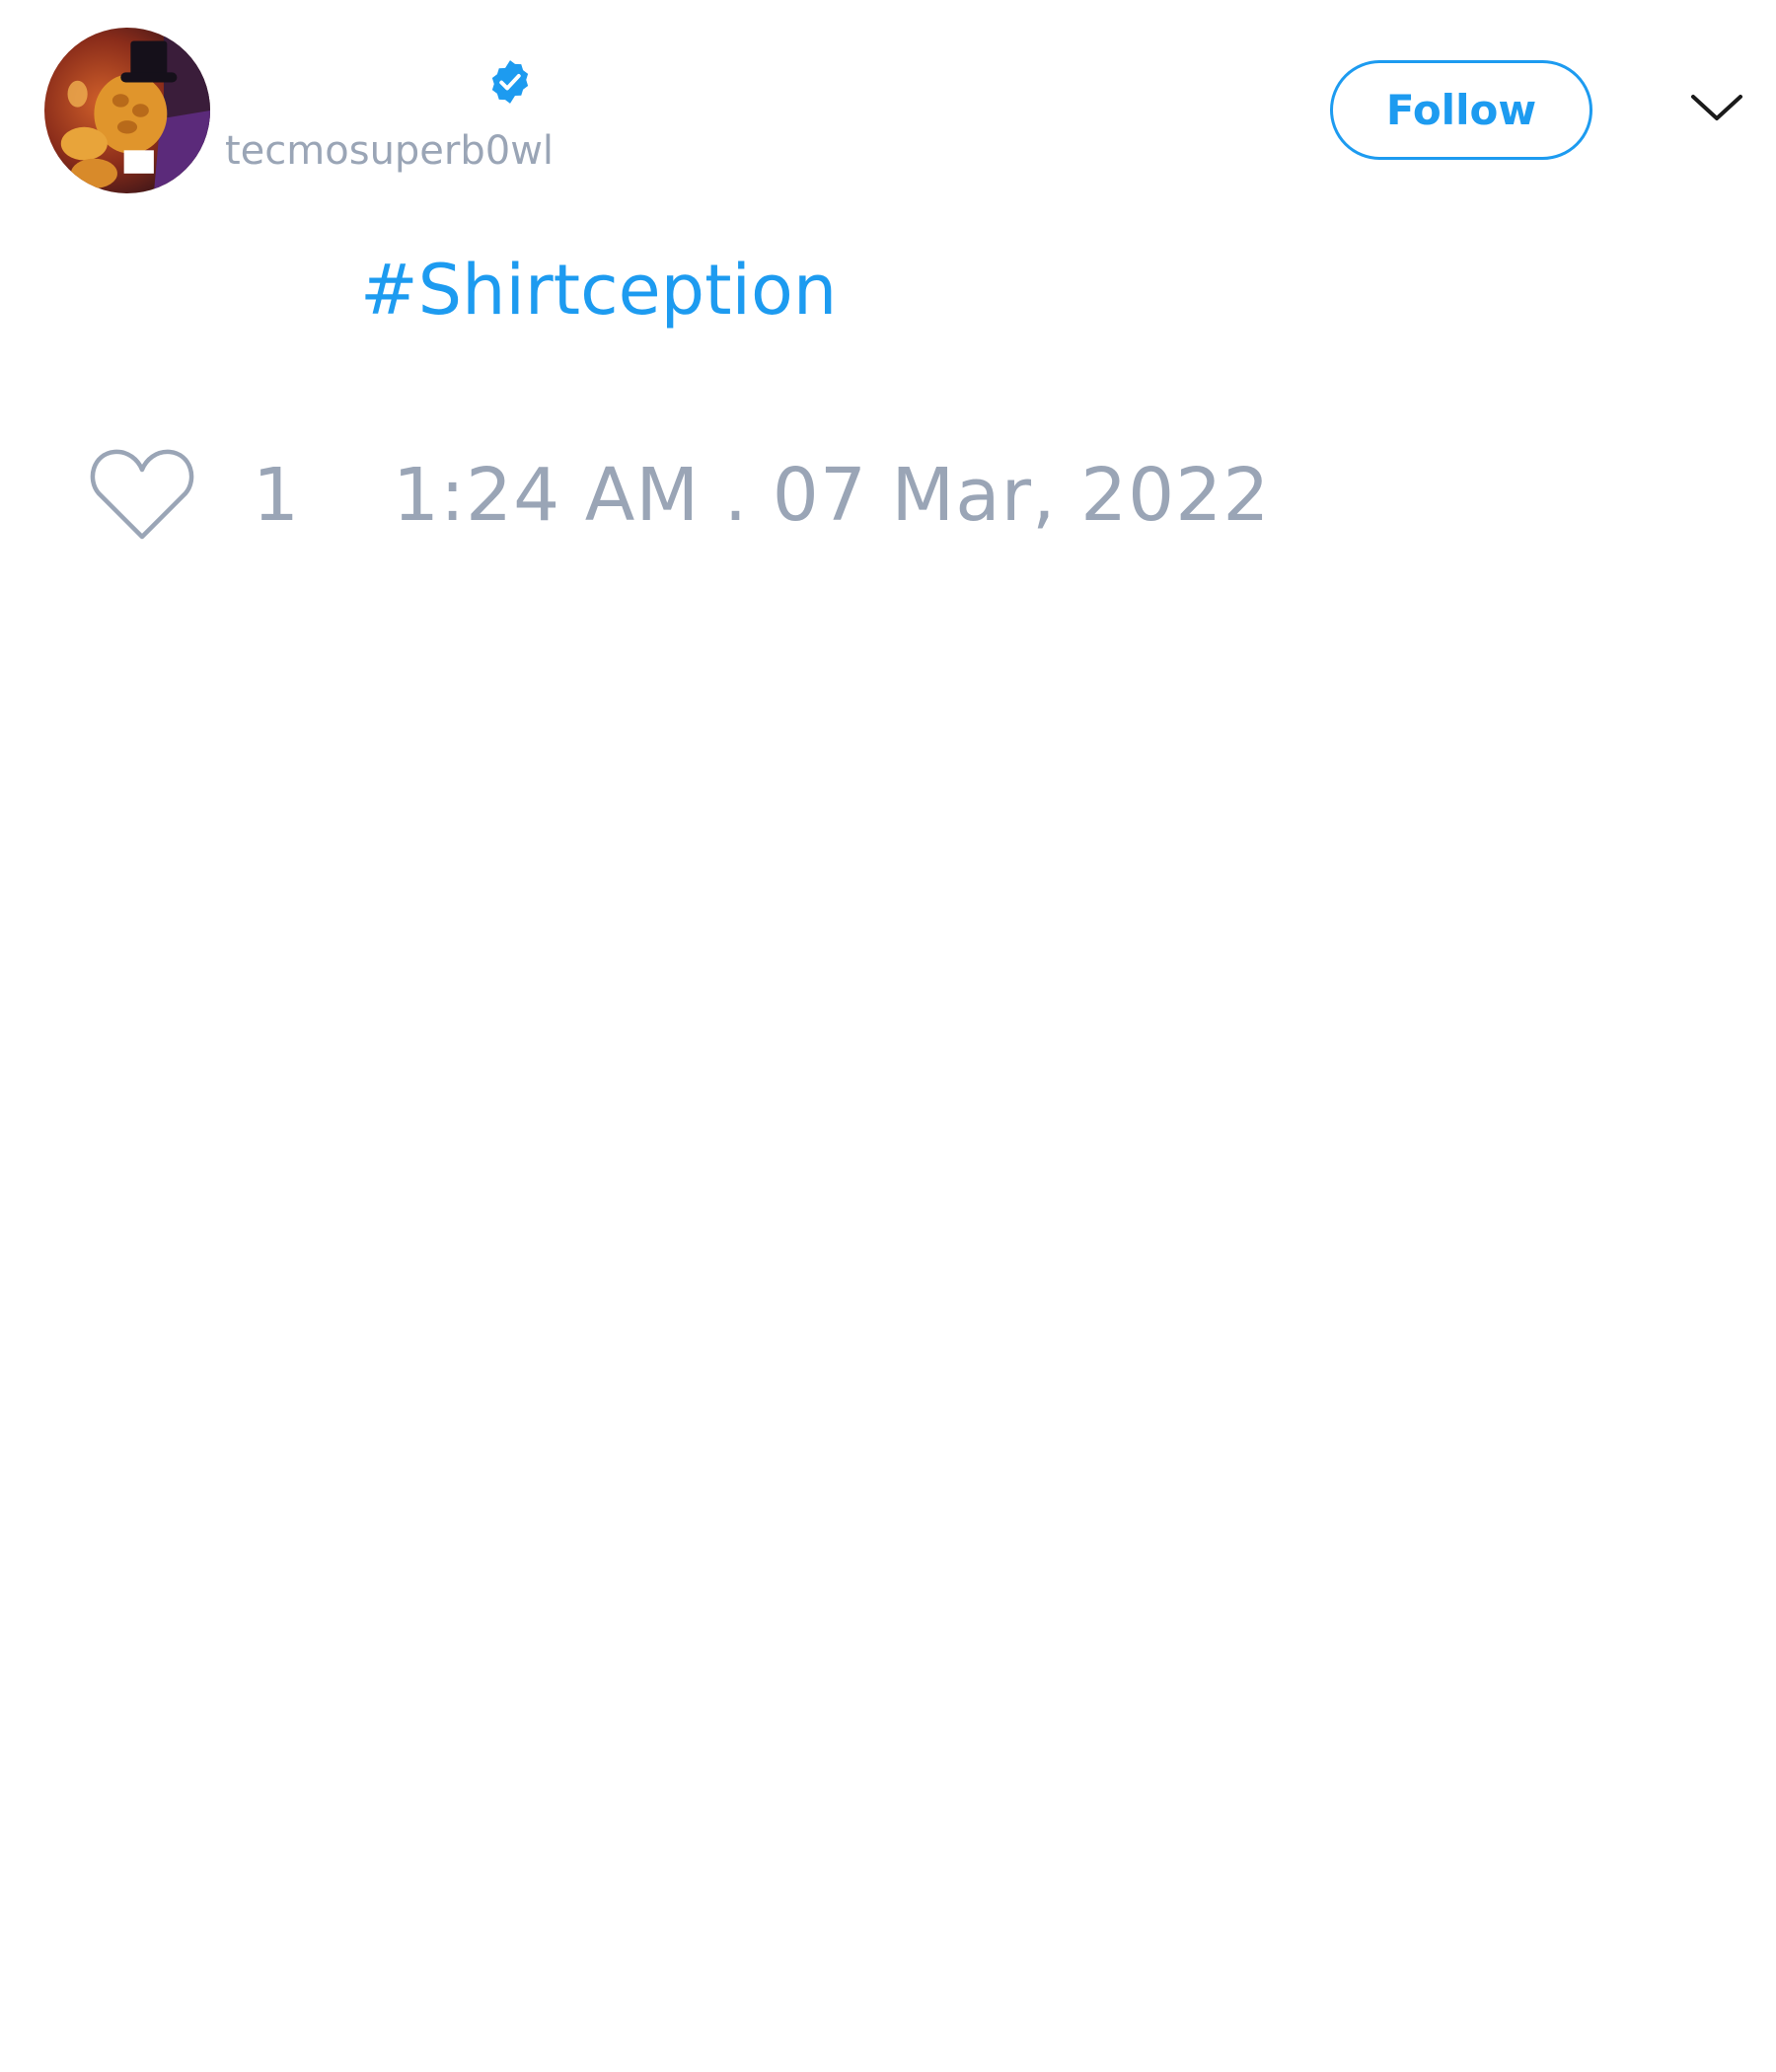  I want to click on like-count: 1, so click(277, 496).